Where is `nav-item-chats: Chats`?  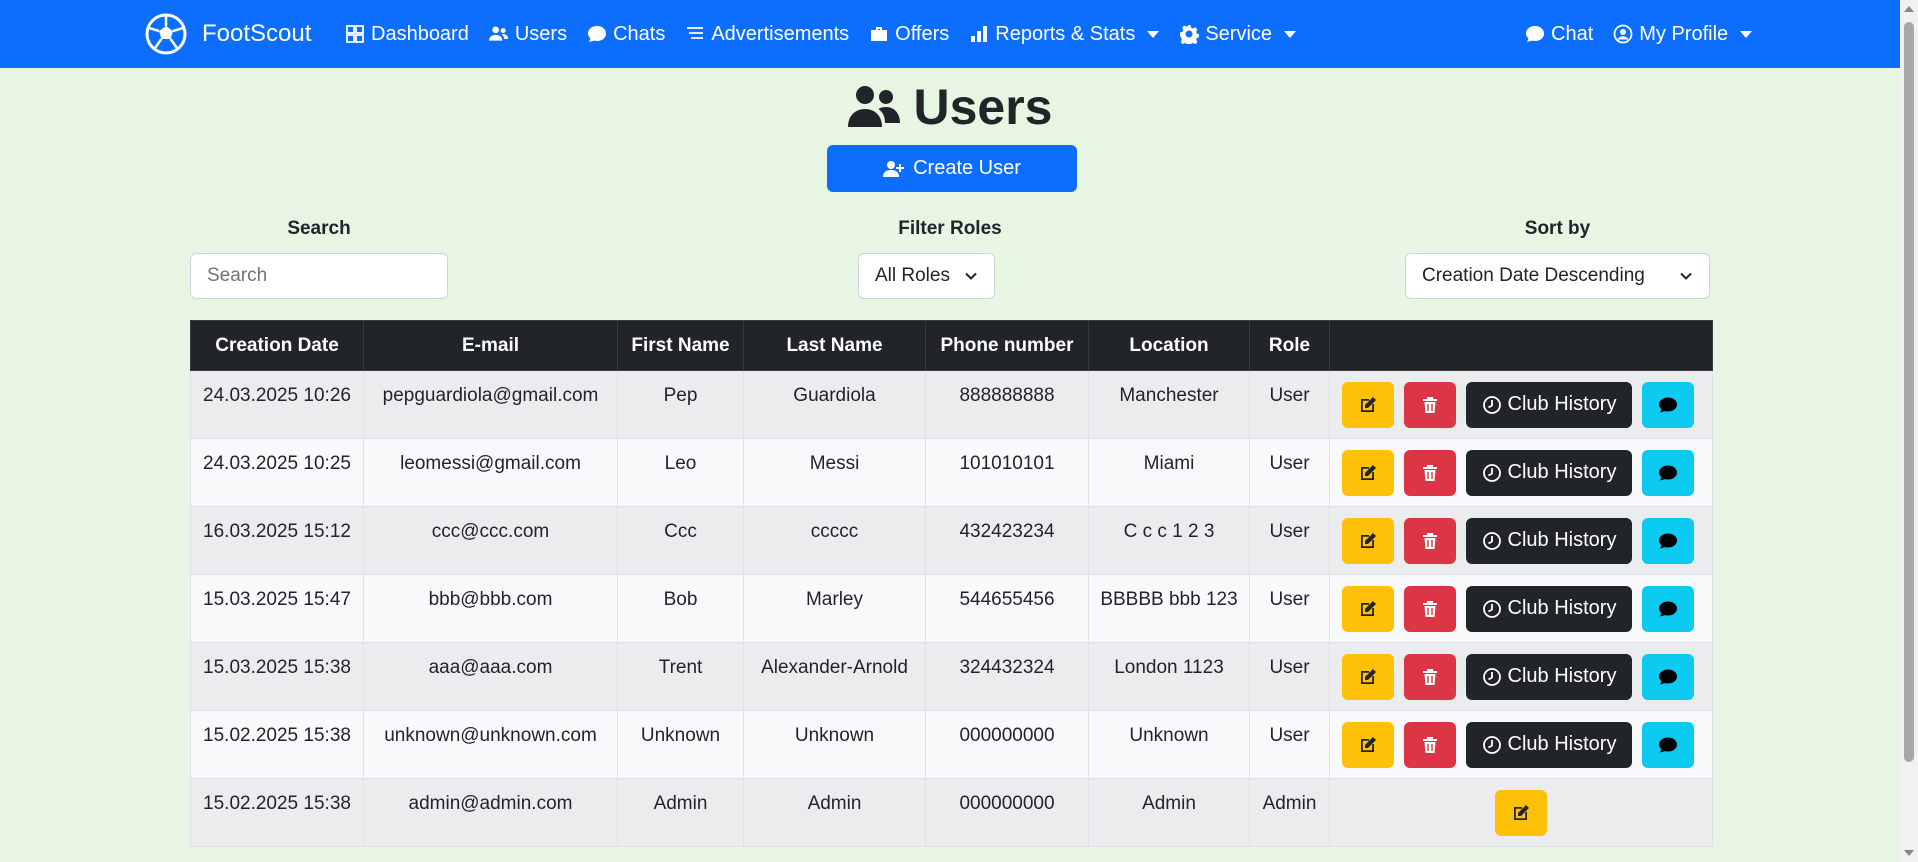
nav-item-chats: Chats is located at coordinates (626, 34).